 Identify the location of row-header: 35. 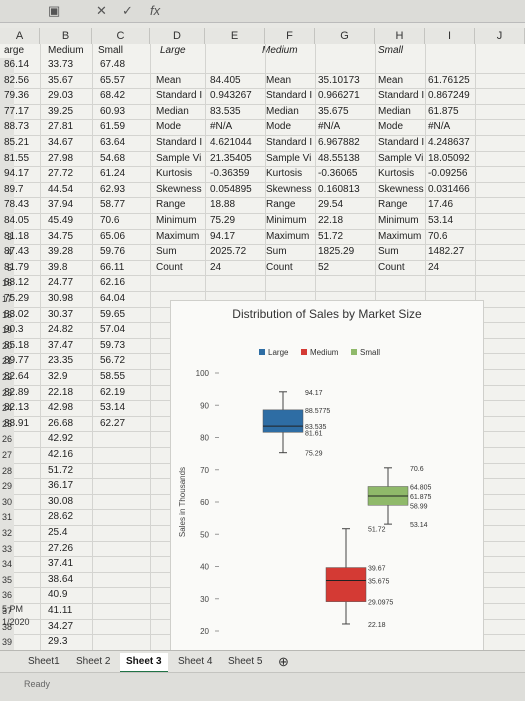
(7, 580).